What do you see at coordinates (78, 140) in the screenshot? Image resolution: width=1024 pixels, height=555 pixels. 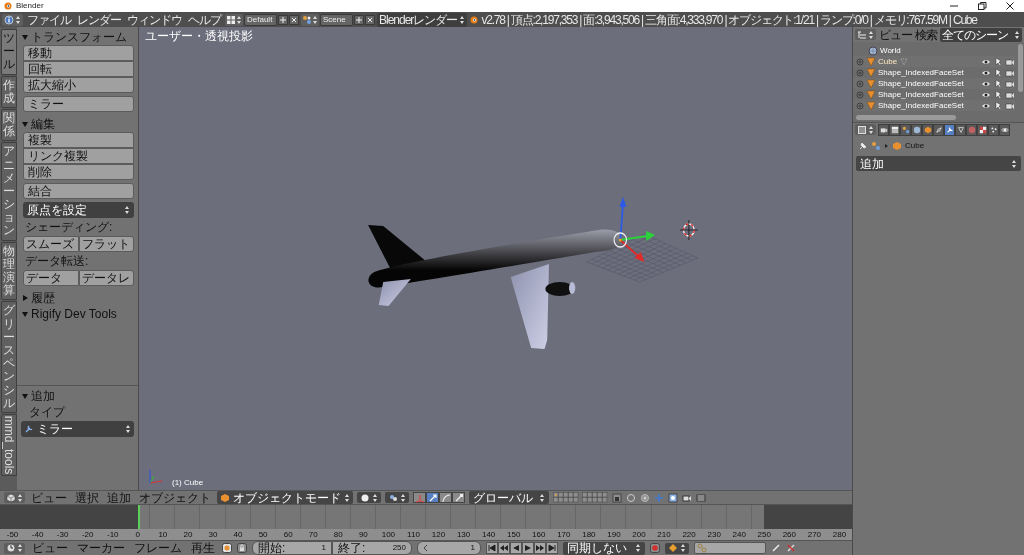 I see `tool-button: 複製` at bounding box center [78, 140].